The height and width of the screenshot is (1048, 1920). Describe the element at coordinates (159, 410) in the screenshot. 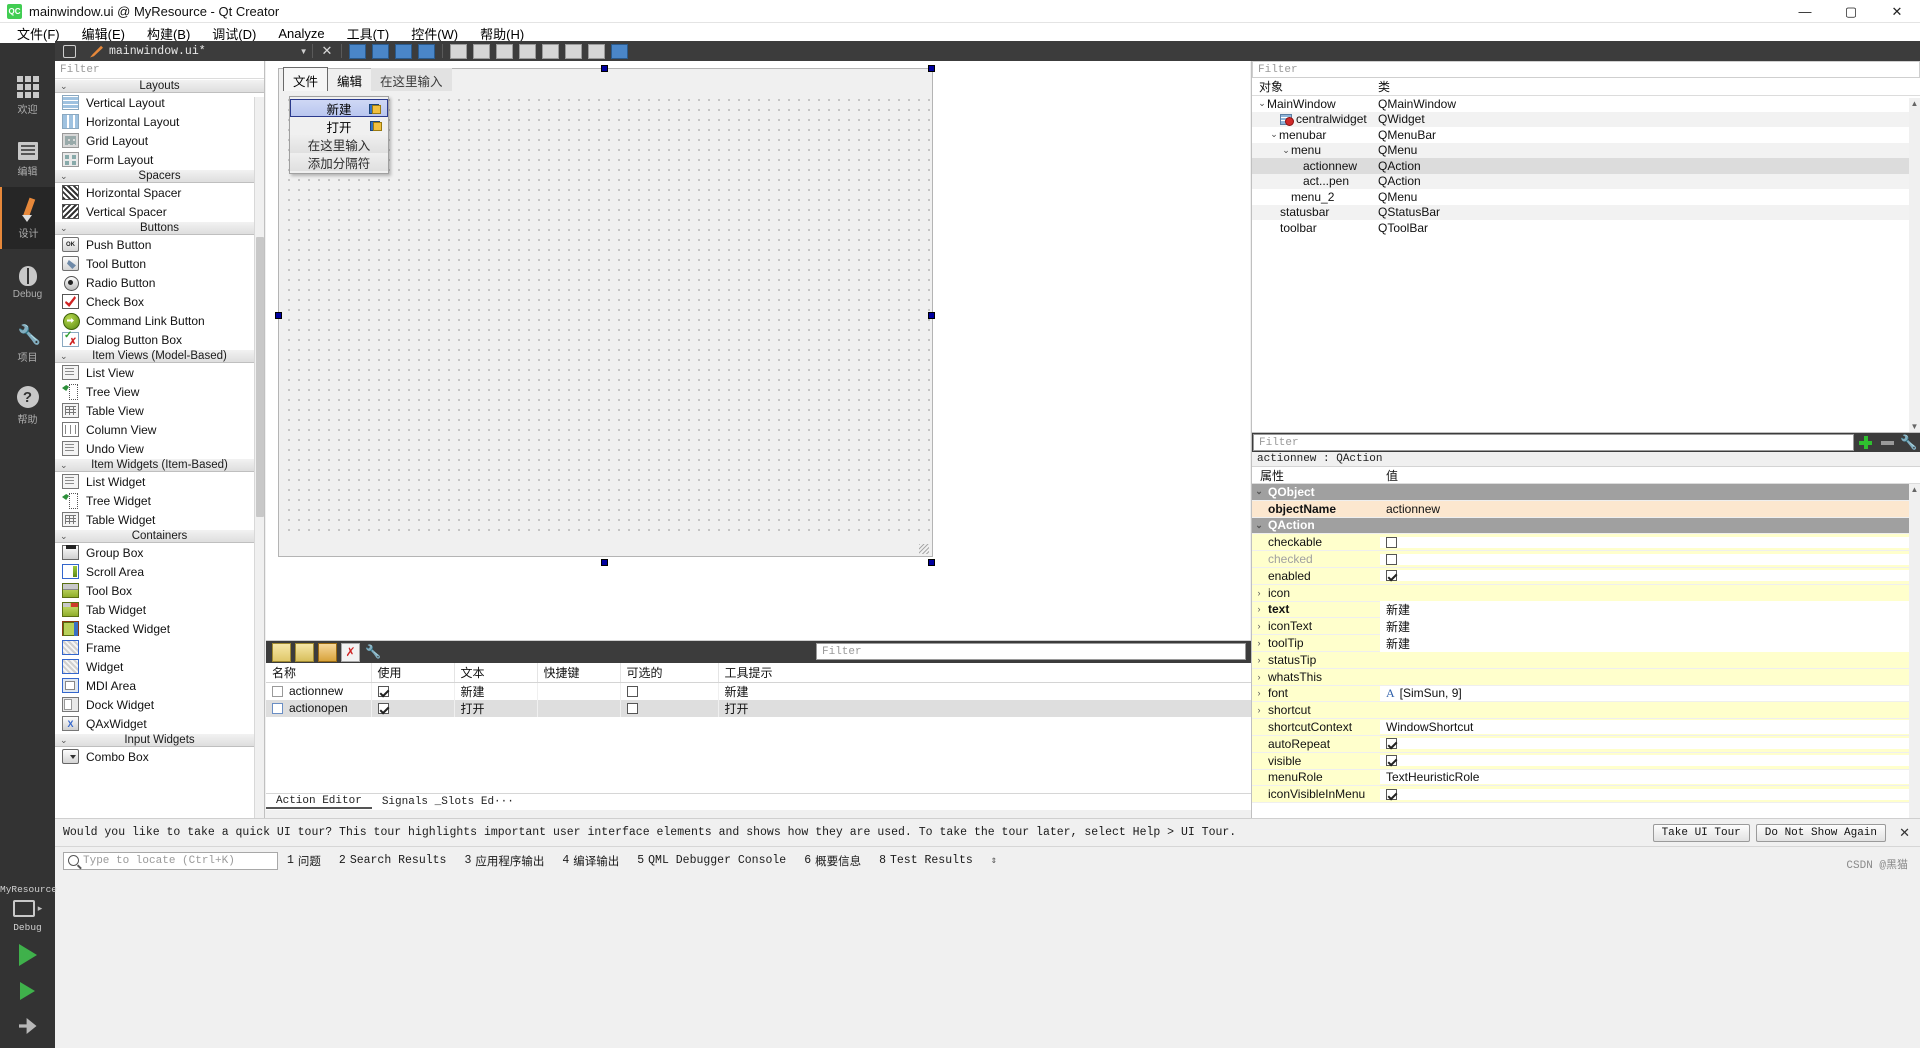

I see `widget-item-table-view: Table View` at that location.